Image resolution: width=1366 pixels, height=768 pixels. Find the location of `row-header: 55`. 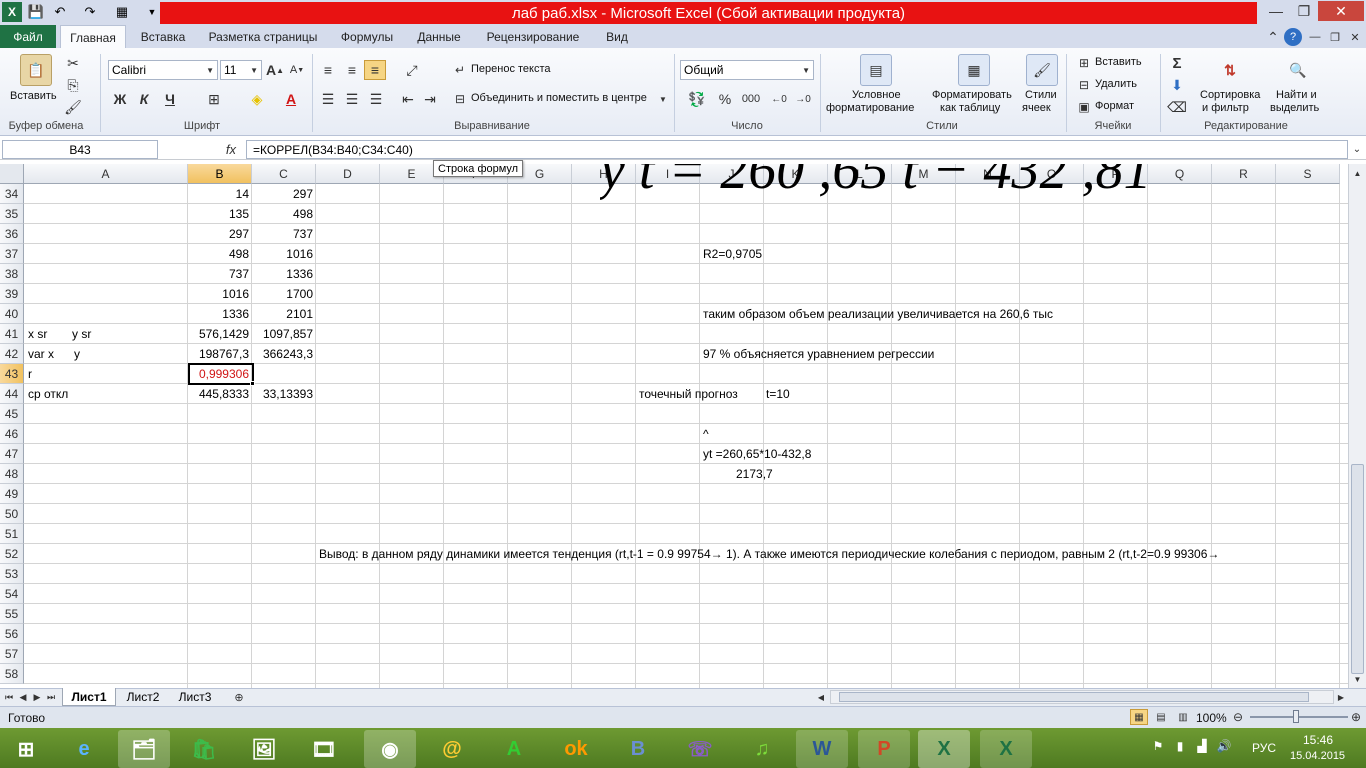

row-header: 55 is located at coordinates (12, 614).